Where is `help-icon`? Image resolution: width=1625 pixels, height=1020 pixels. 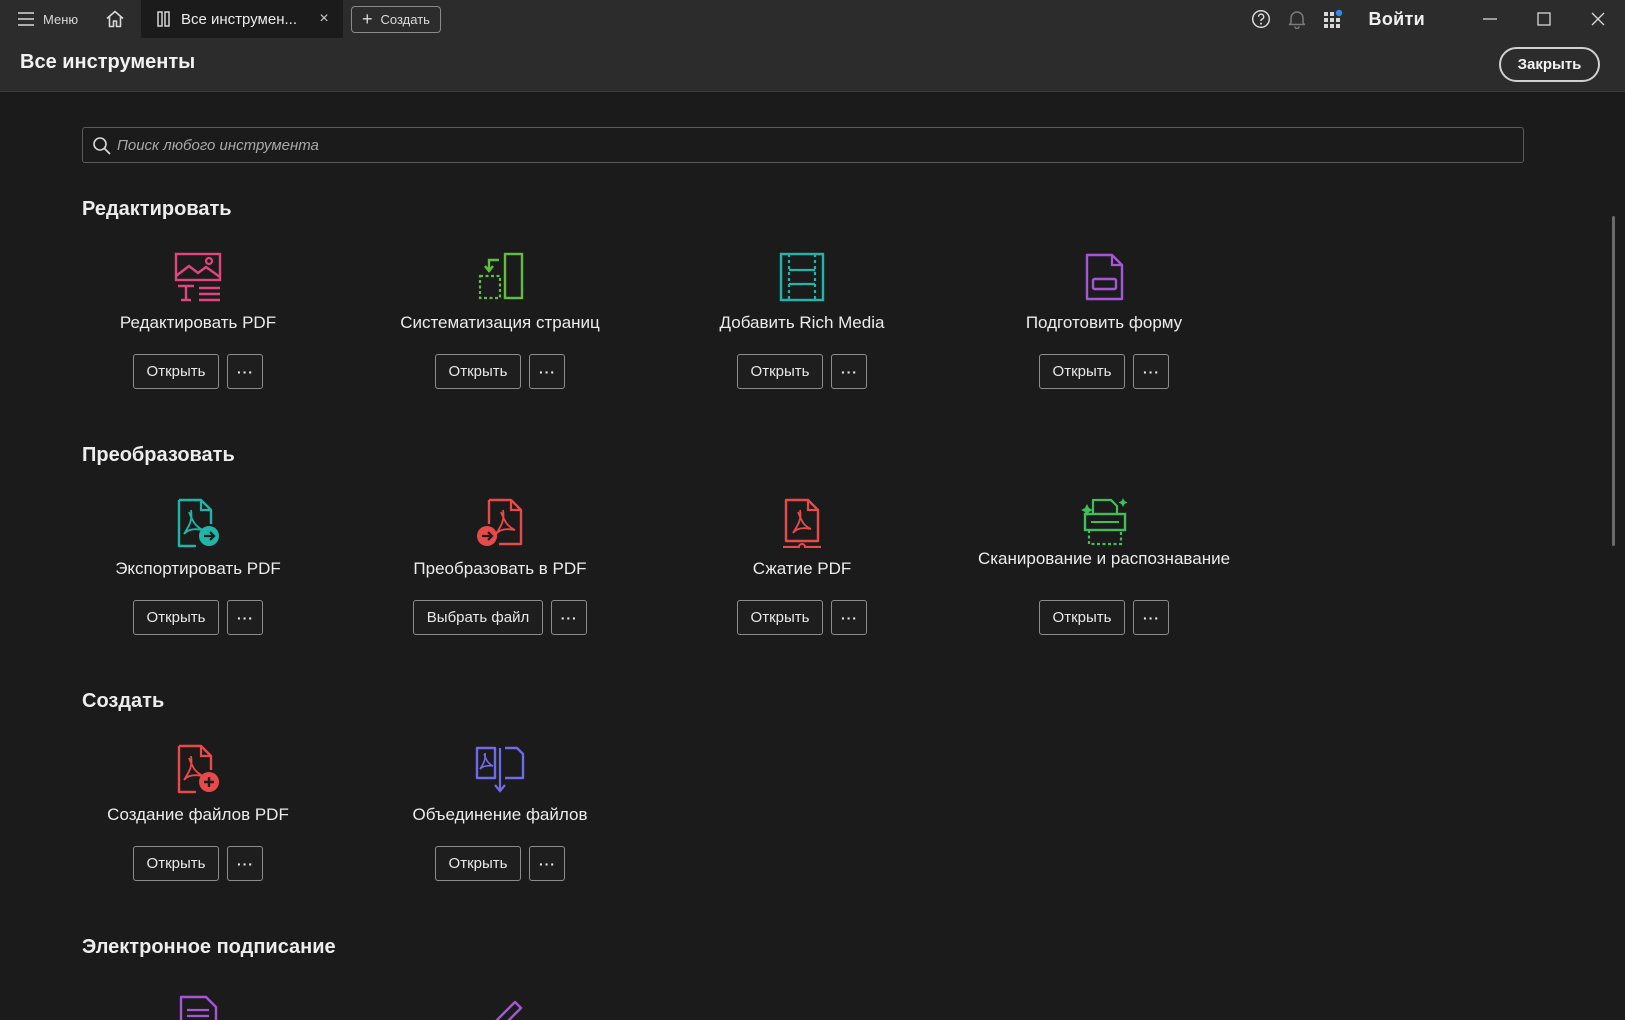
help-icon is located at coordinates (1260, 19).